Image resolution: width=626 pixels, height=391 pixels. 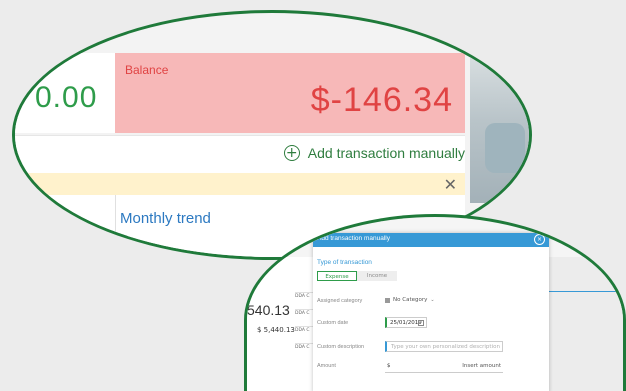 I want to click on background-amount-small: $ 5,440.13, so click(x=276, y=330).